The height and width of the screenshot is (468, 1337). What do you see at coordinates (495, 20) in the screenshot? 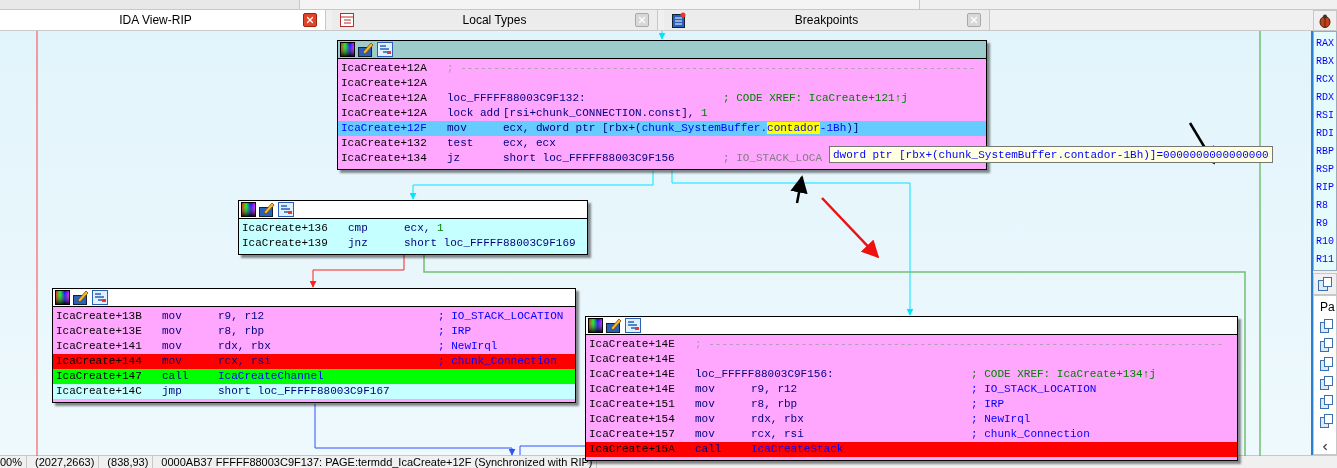
I see `tab: Local Types` at bounding box center [495, 20].